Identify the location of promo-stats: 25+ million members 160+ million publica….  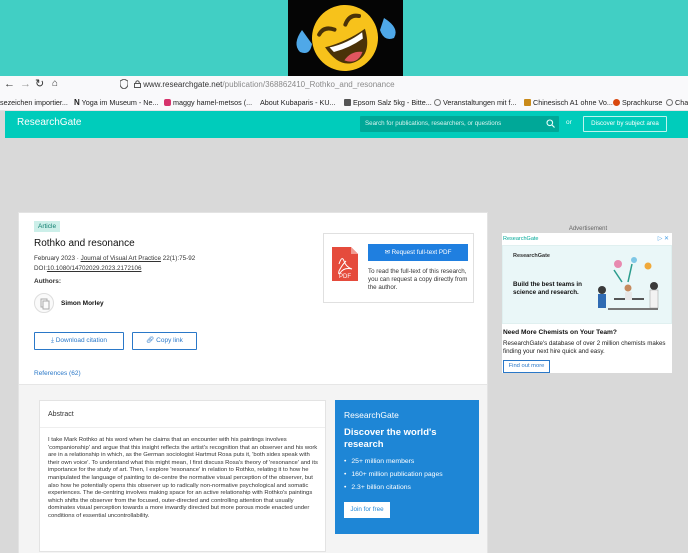
(393, 477).